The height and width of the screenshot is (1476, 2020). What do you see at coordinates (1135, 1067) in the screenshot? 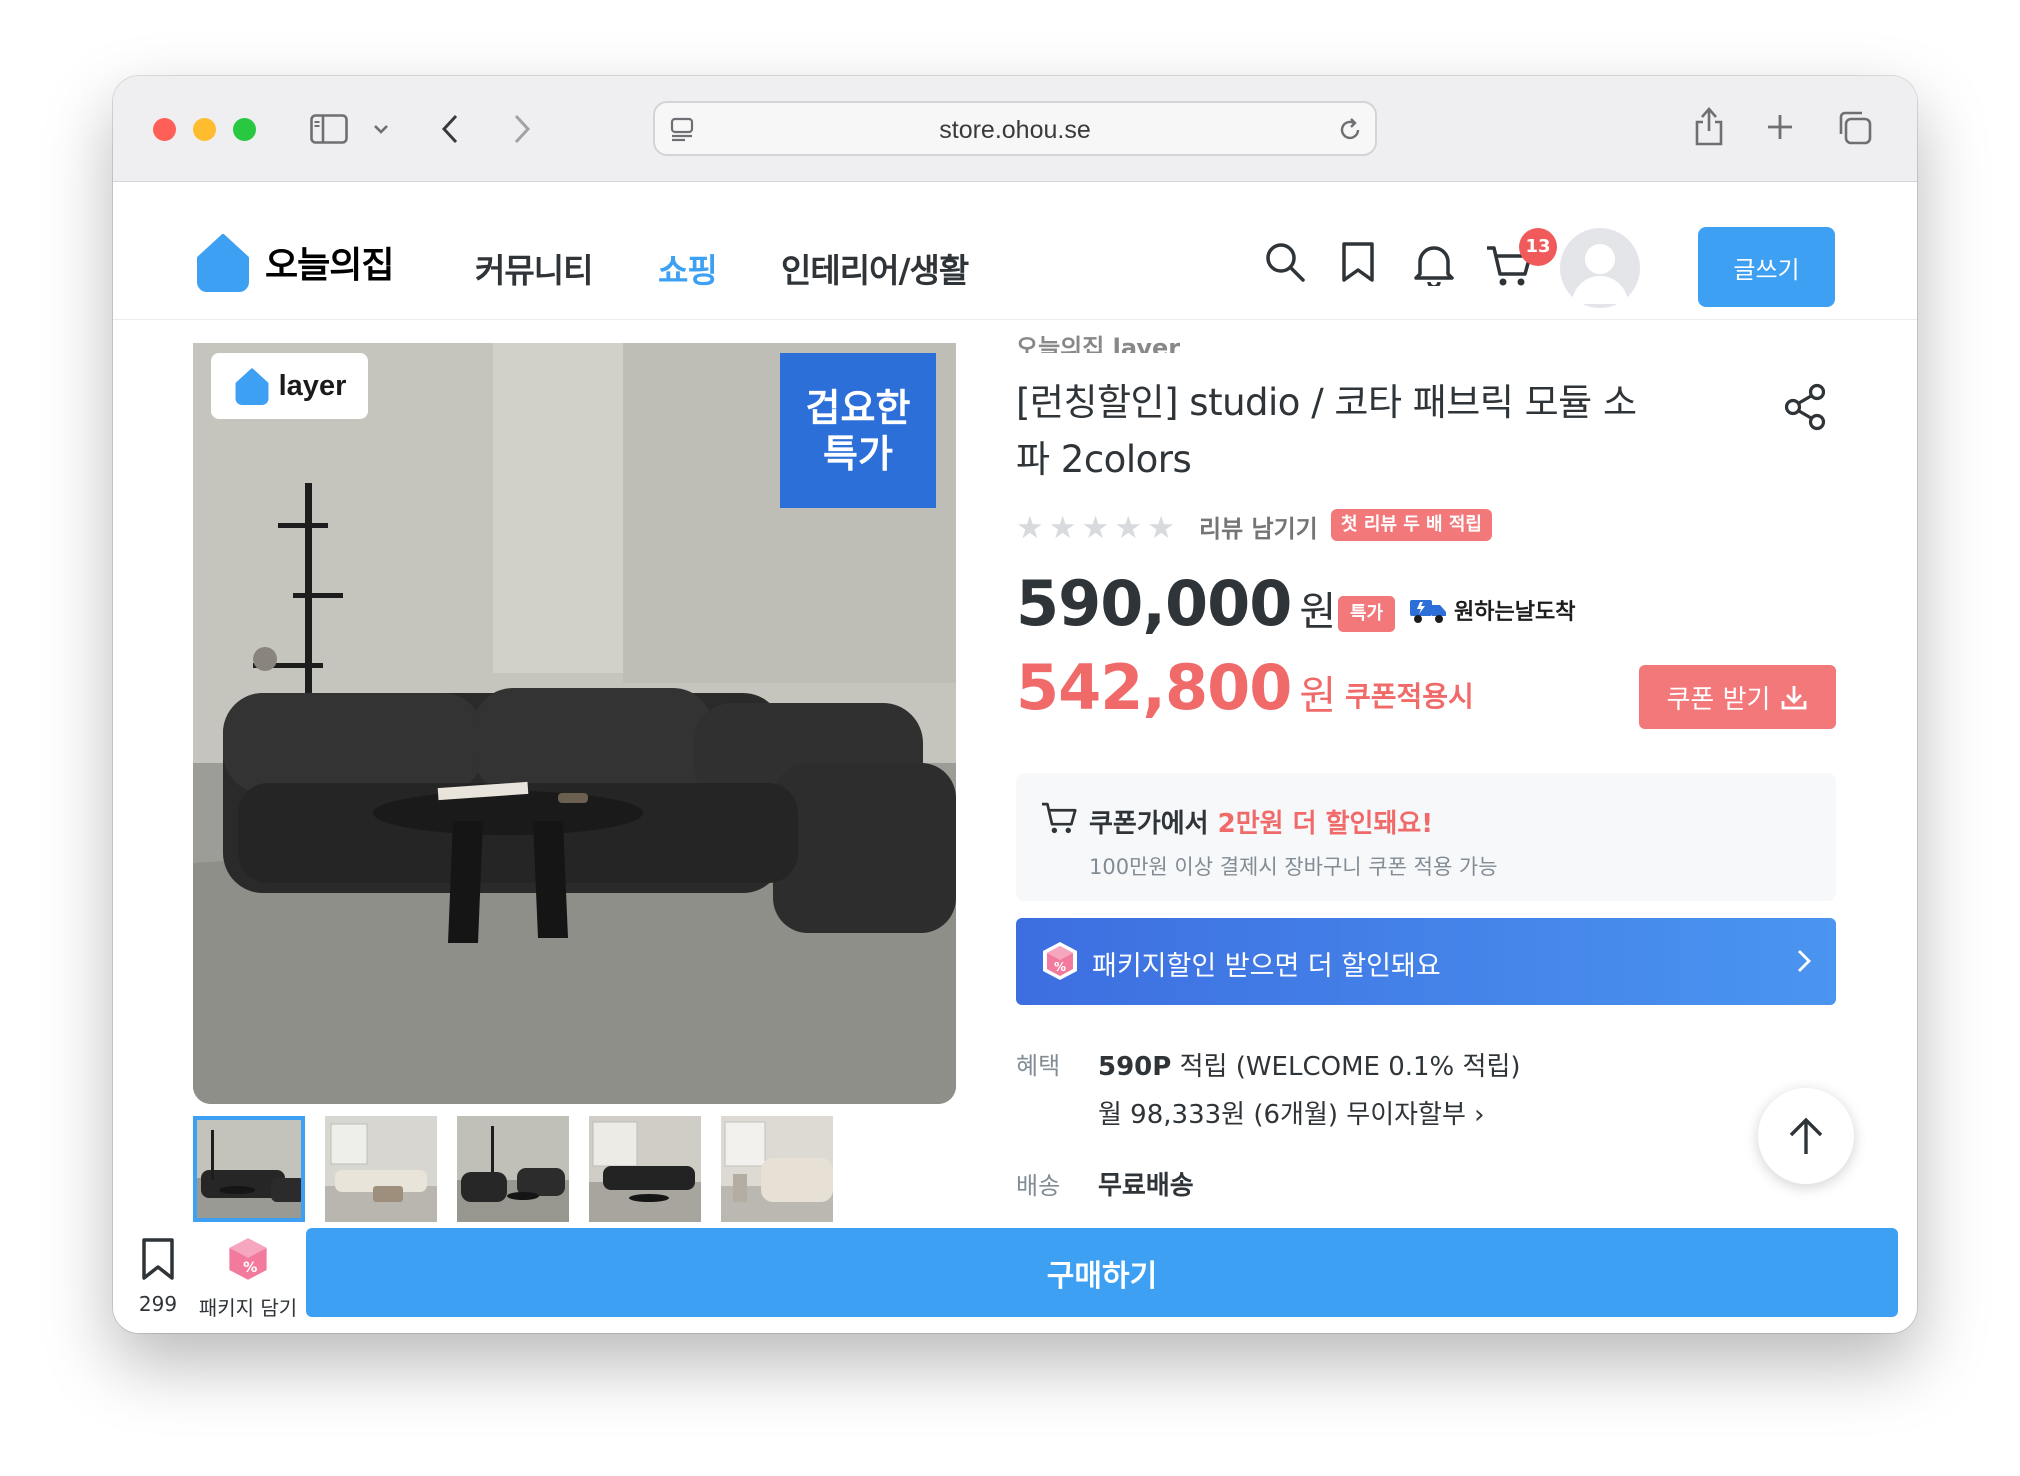
I see `benefit-points-value: 590P` at bounding box center [1135, 1067].